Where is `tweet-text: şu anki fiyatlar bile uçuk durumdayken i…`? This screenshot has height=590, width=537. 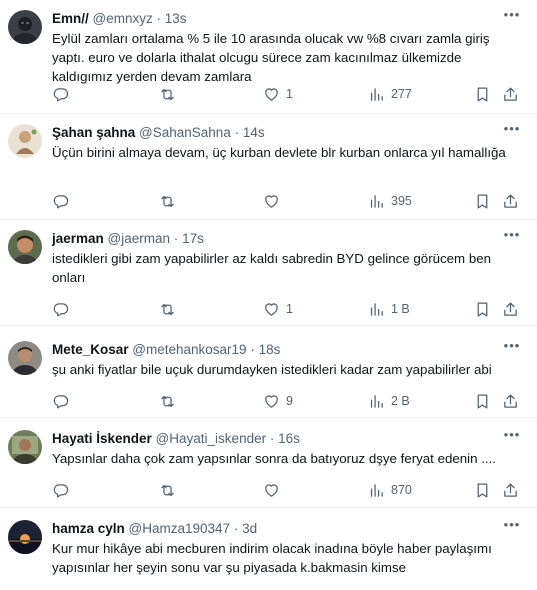 tweet-text: şu anki fiyatlar bile uçuk durumdayken i… is located at coordinates (272, 369).